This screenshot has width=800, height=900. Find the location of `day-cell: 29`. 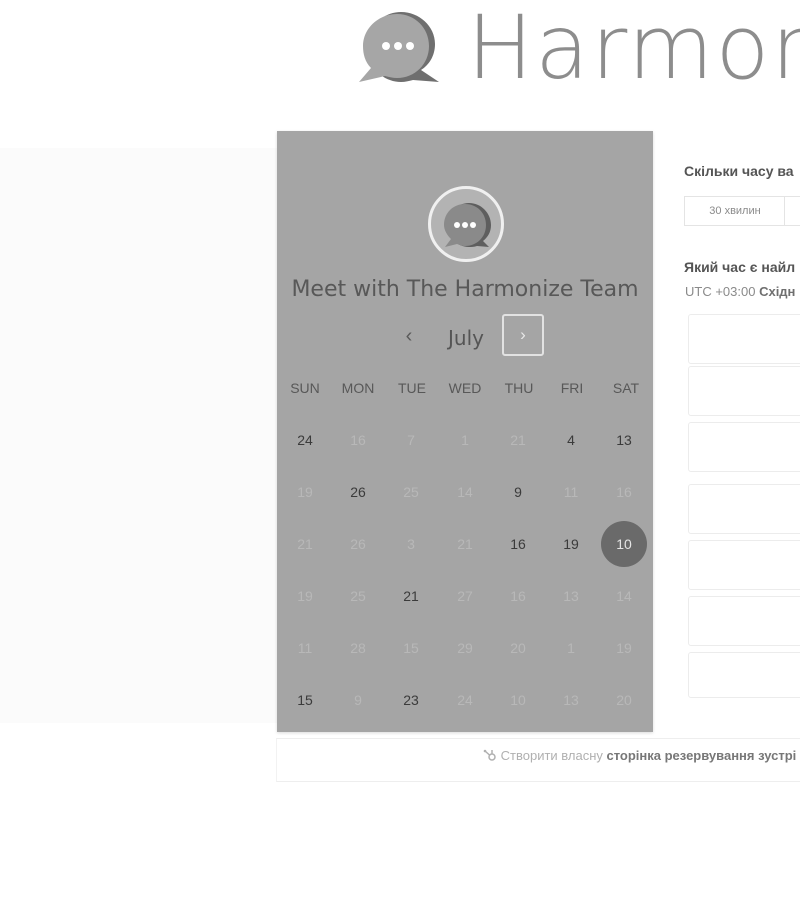

day-cell: 29 is located at coordinates (465, 648).